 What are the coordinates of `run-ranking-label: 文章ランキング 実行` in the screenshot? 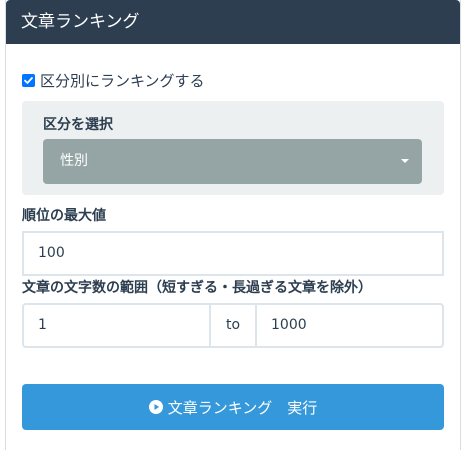 It's located at (242, 407).